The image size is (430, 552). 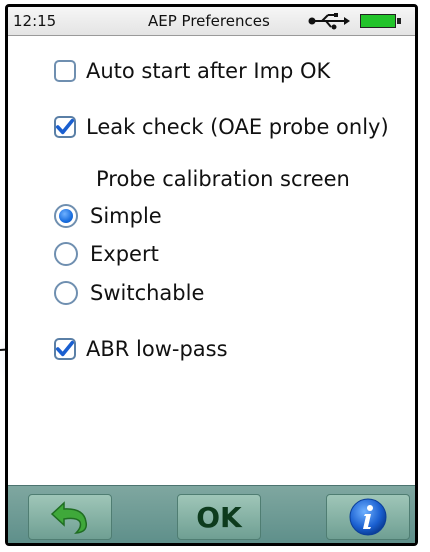 What do you see at coordinates (147, 293) in the screenshot?
I see `radio-switchable-label: Switchable` at bounding box center [147, 293].